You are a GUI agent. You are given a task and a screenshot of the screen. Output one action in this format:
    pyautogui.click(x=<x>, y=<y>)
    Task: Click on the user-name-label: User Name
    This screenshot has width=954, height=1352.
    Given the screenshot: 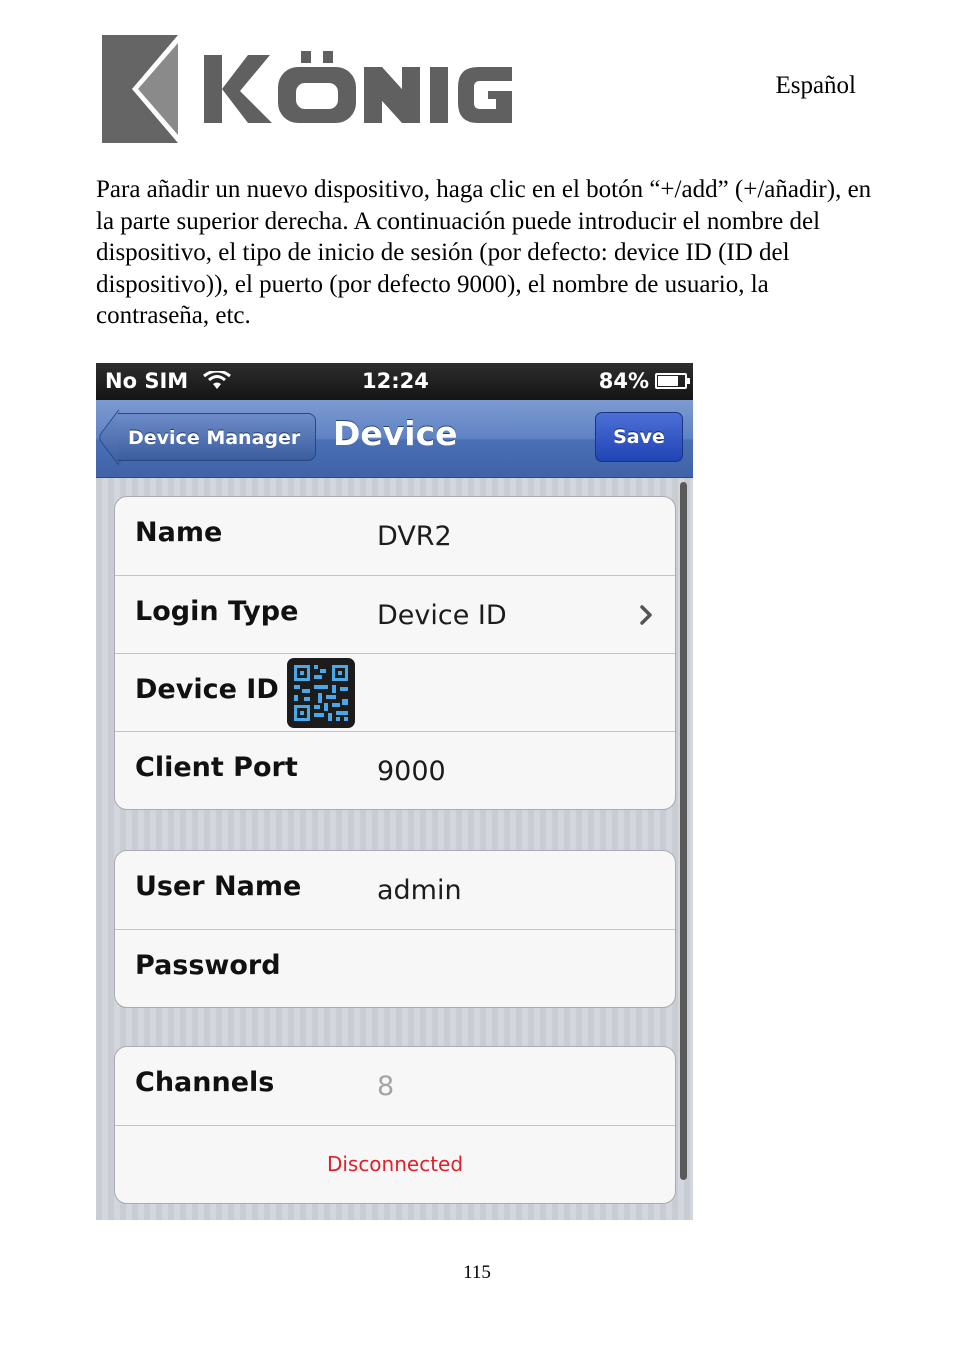 What is the action you would take?
    pyautogui.click(x=218, y=886)
    